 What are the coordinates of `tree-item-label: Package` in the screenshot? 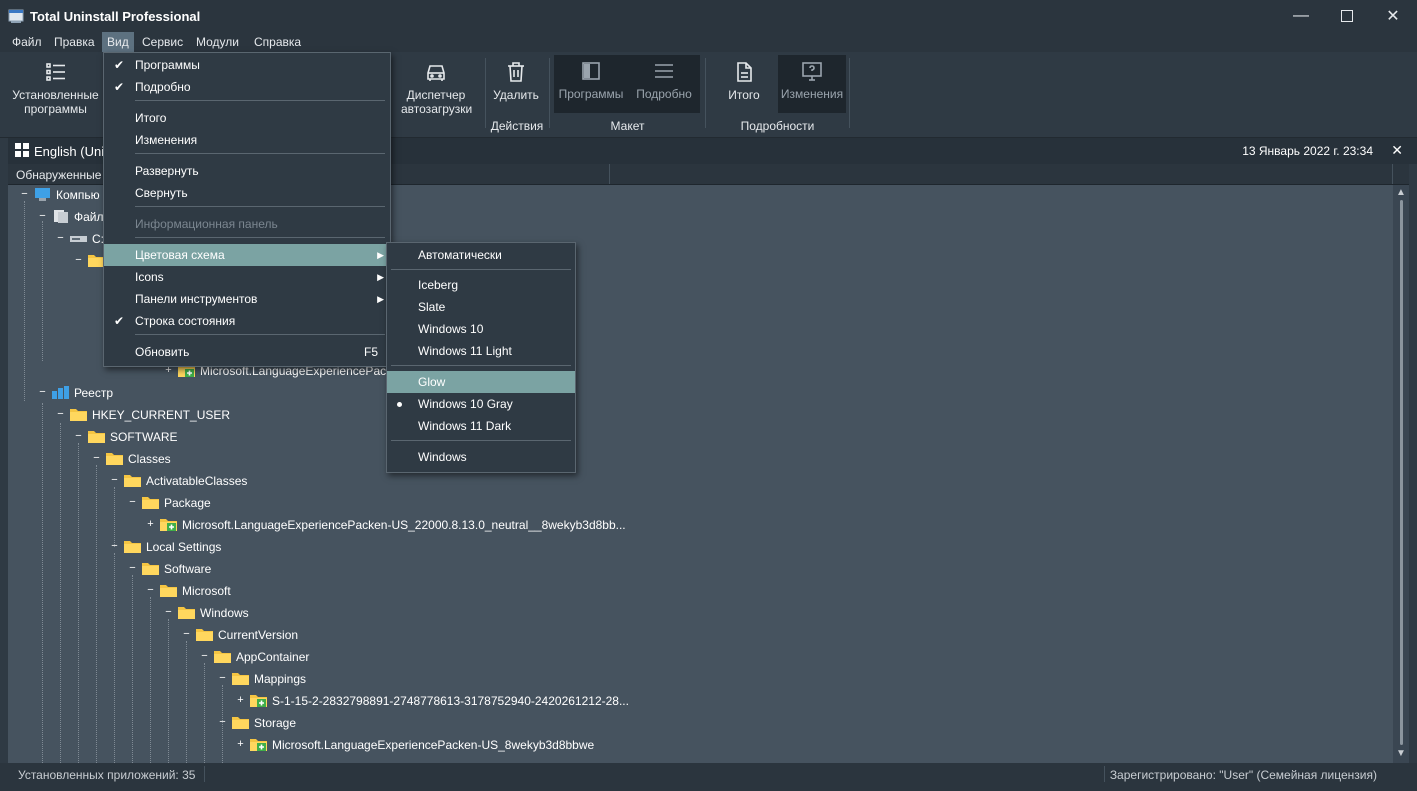 It's located at (187, 503).